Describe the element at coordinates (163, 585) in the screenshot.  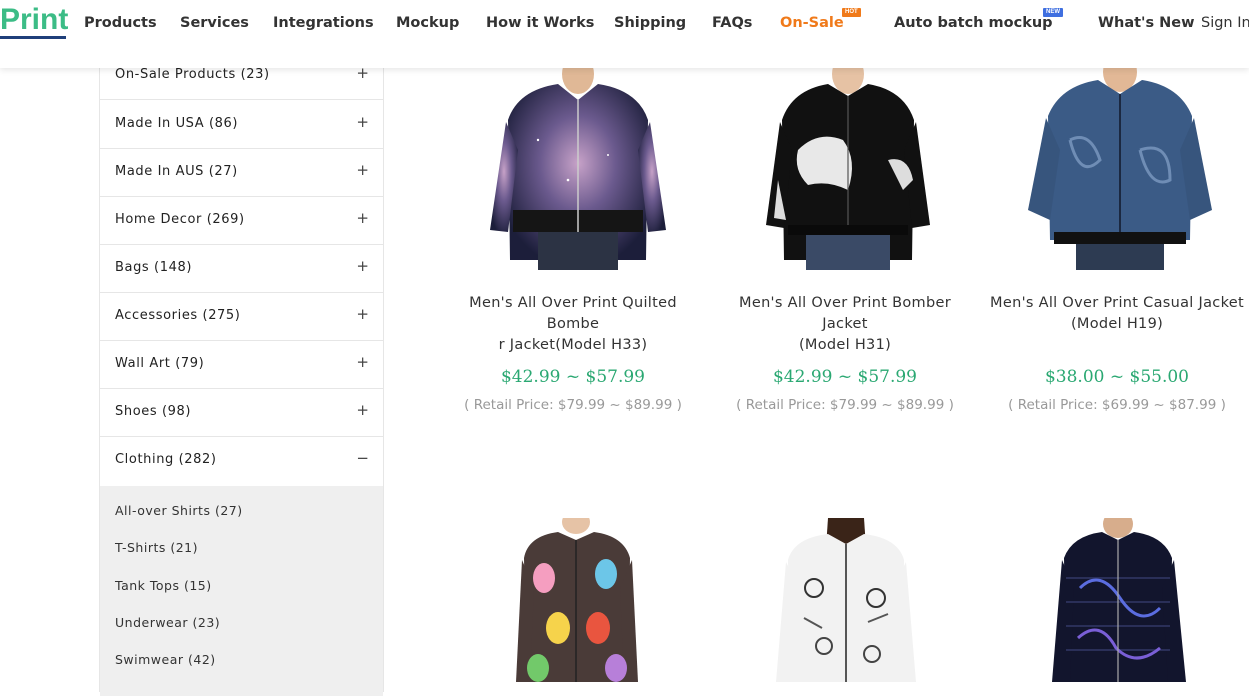
I see `subcategory-tank-tops: Tank Tops (15)` at that location.